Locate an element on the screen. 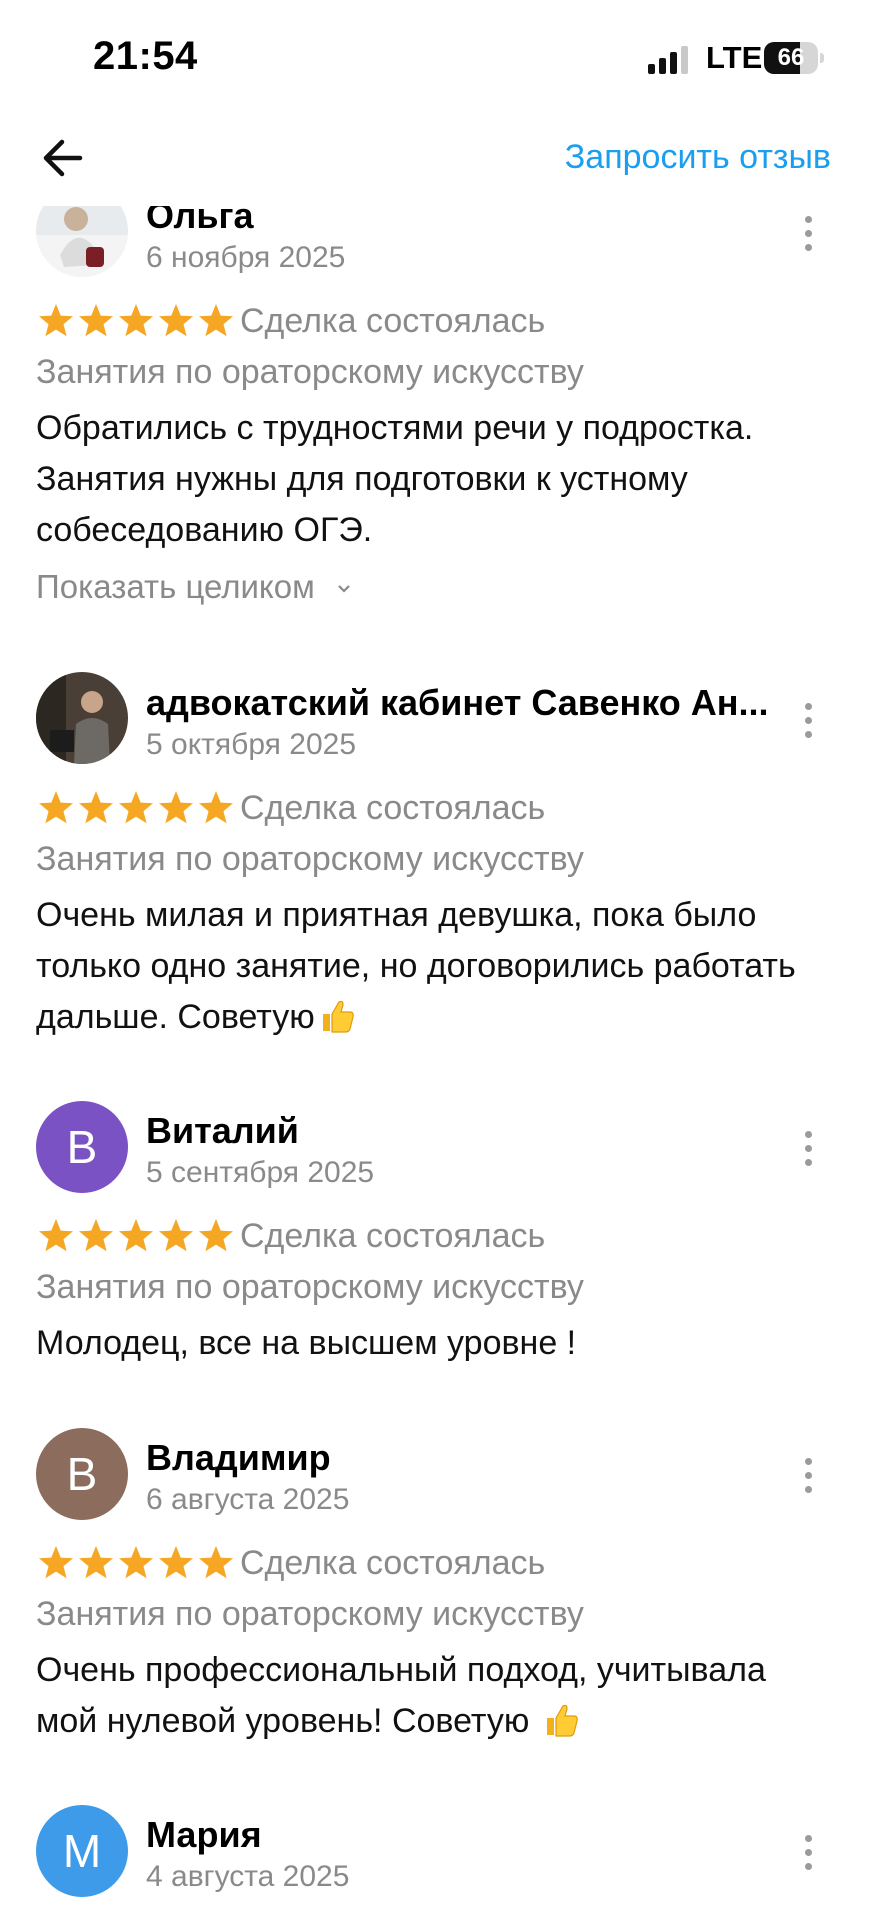 Image resolution: width=887 pixels, height=1920 pixels. avatar-photo is located at coordinates (82, 718).